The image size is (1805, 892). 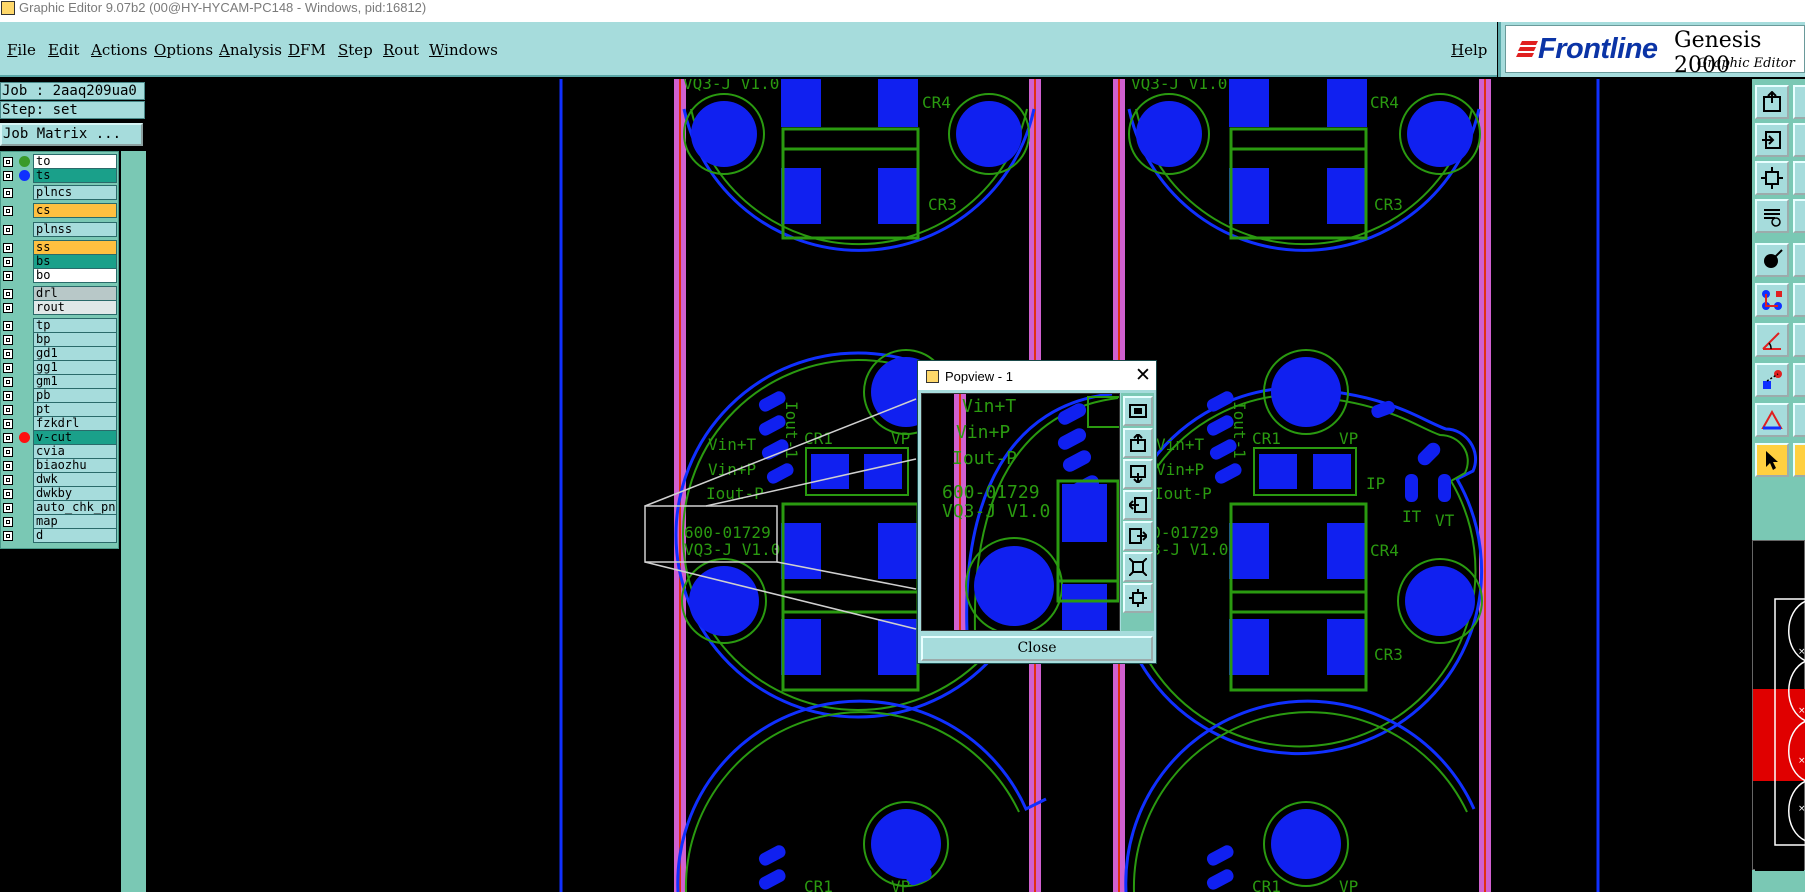 I want to click on layer-row-gg1: gg1, so click(x=59, y=367).